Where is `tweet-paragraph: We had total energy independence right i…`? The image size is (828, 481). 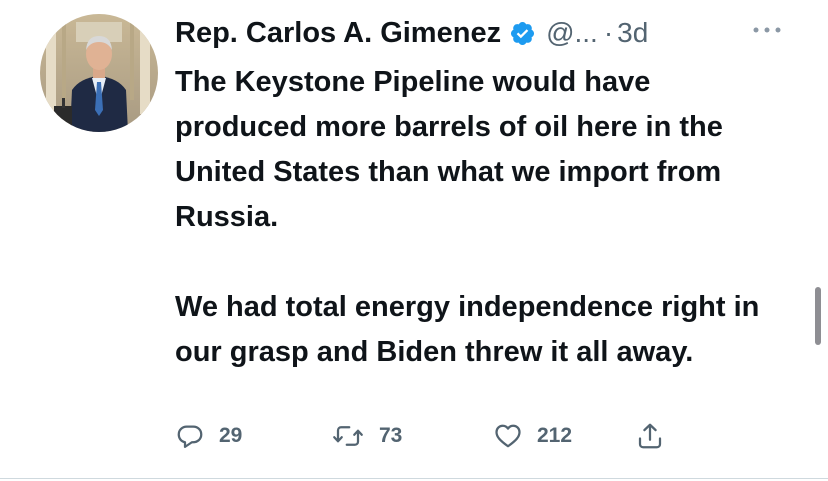 tweet-paragraph: We had total energy independence right i… is located at coordinates (467, 329).